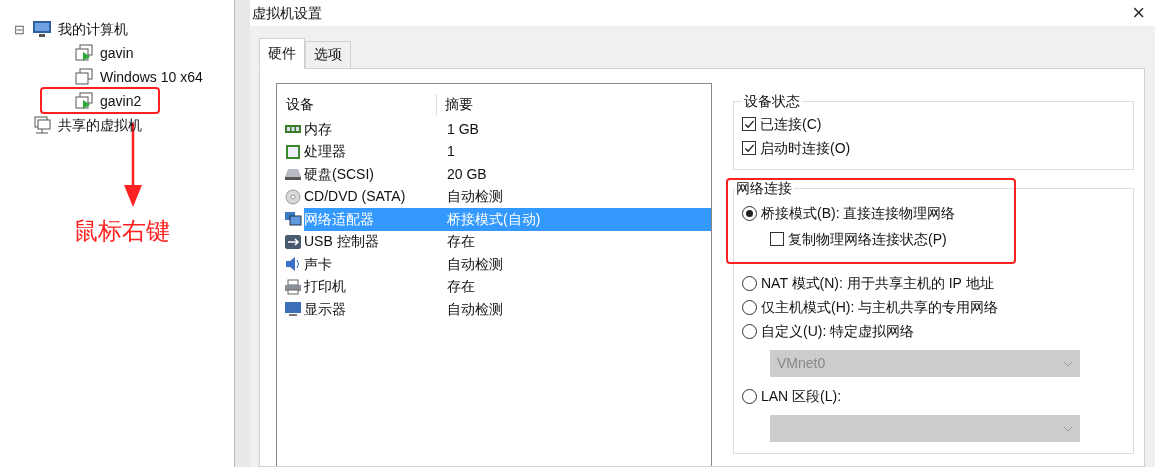  Describe the element at coordinates (293, 309) in the screenshot. I see `monitor-icon` at that location.